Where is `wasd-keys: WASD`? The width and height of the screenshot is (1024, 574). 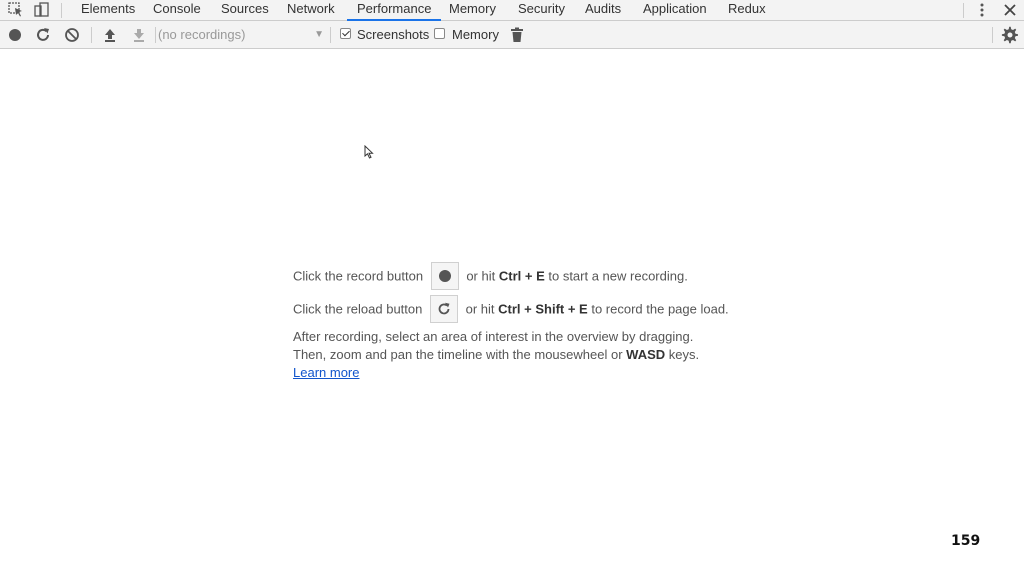 wasd-keys: WASD is located at coordinates (646, 354).